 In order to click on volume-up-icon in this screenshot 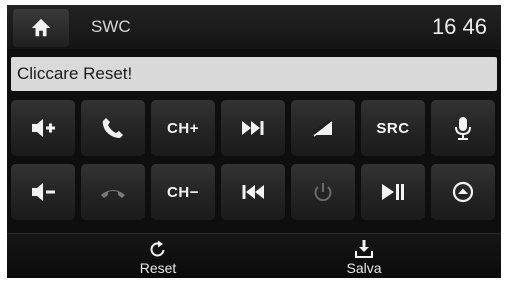, I will do `click(43, 128)`.